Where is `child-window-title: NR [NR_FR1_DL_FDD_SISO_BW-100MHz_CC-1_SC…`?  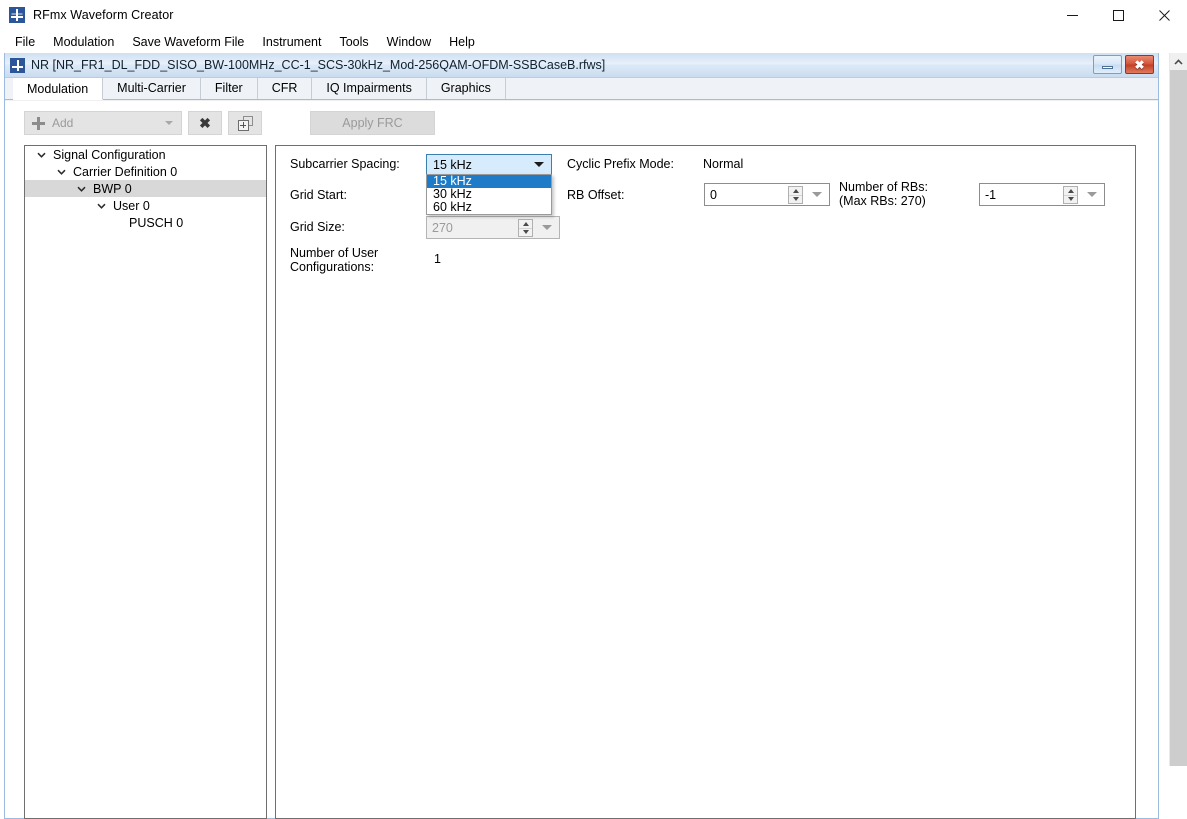 child-window-title: NR [NR_FR1_DL_FDD_SISO_BW-100MHz_CC-1_SC… is located at coordinates (318, 65).